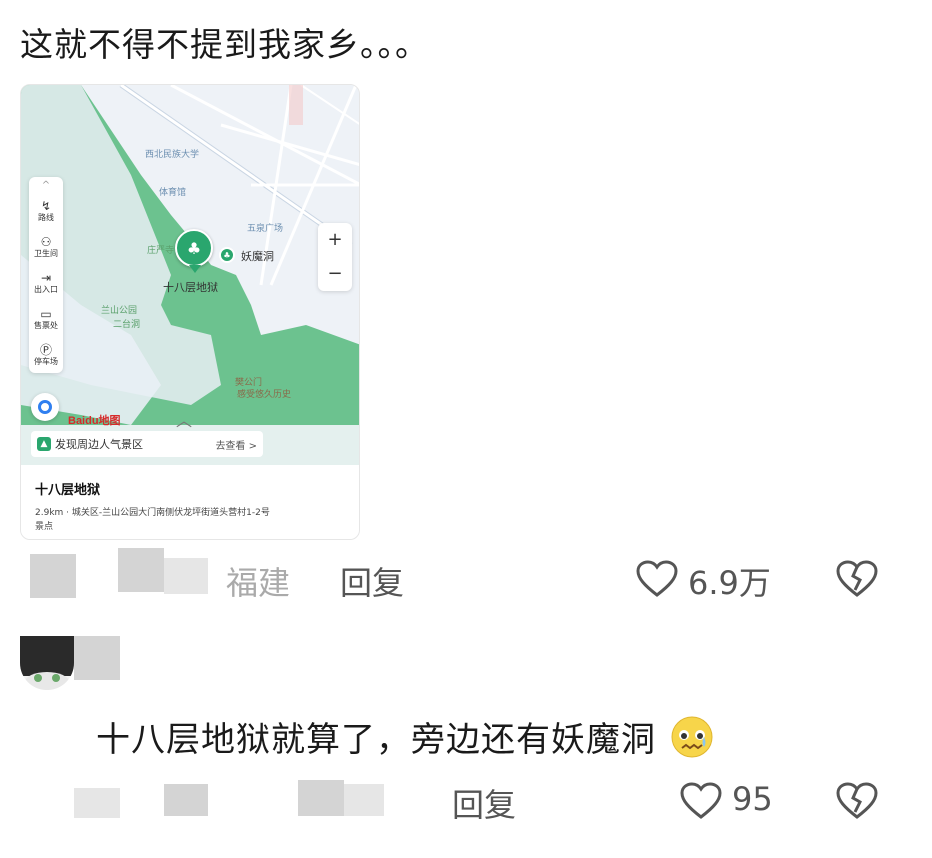  What do you see at coordinates (236, 444) in the screenshot?
I see `nearby-go-link: 去查看 >` at bounding box center [236, 444].